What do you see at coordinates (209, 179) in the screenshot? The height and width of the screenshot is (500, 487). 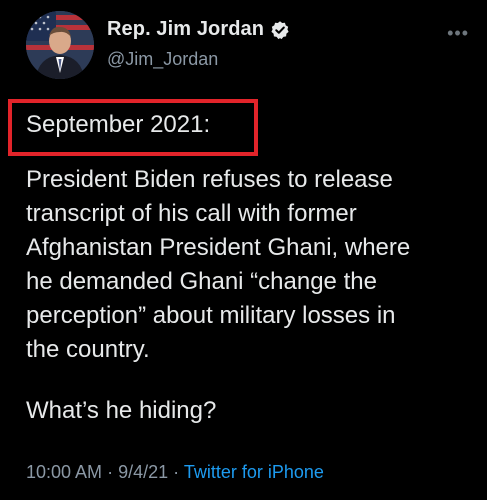 I see `tweet-body-line: President Biden refuses to release` at bounding box center [209, 179].